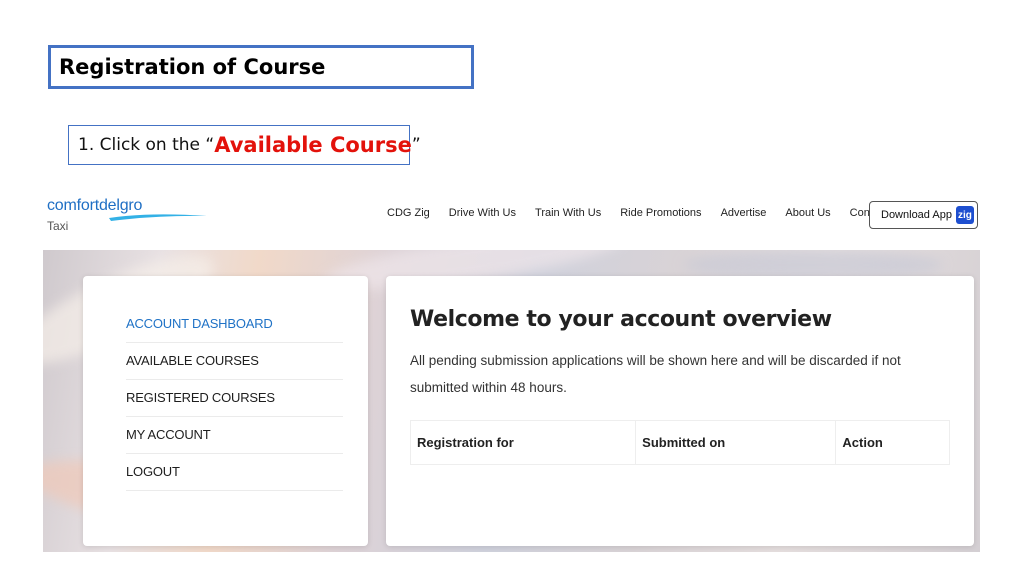  I want to click on column-header-action: Action, so click(862, 442).